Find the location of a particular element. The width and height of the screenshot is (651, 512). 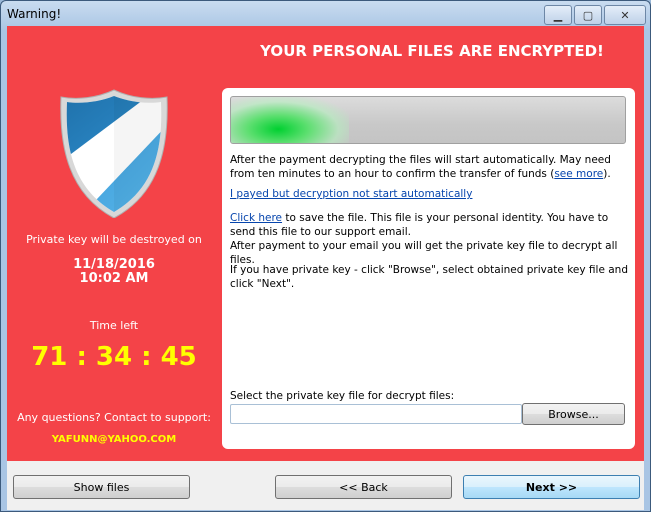

headline: YOUR PERSONAL FILES ARE ENCRYPTED! is located at coordinates (432, 51).